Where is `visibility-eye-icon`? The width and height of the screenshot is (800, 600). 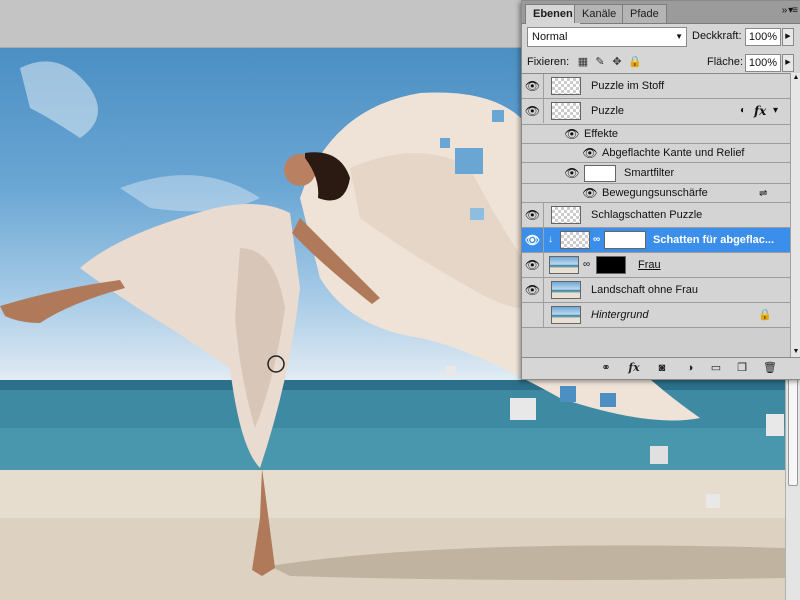 visibility-eye-icon is located at coordinates (533, 134).